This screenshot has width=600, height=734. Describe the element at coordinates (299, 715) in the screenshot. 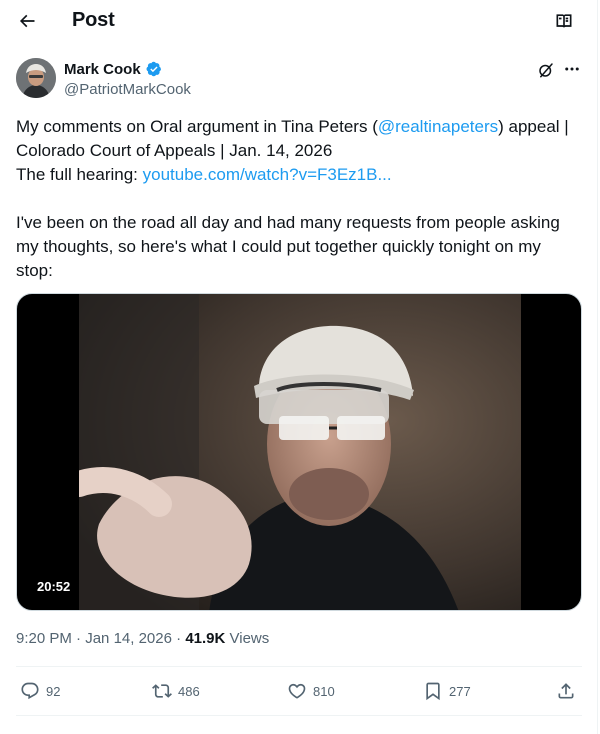

I see `divider` at that location.